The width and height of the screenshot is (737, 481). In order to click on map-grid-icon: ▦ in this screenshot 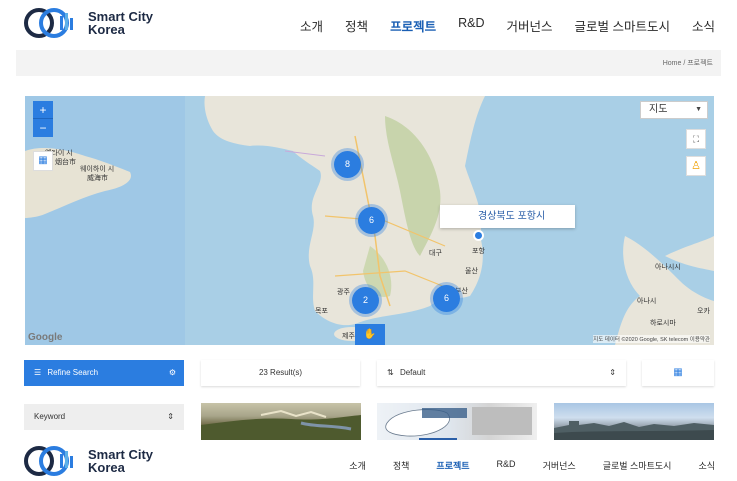, I will do `click(43, 161)`.